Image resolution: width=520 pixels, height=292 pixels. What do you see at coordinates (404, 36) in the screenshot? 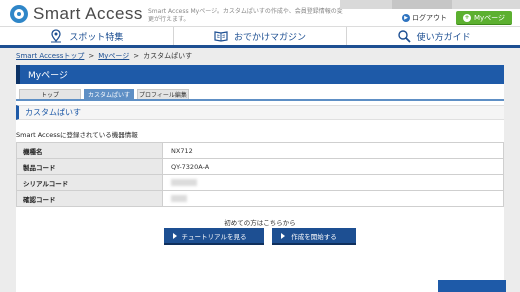
I see `search-icon` at bounding box center [404, 36].